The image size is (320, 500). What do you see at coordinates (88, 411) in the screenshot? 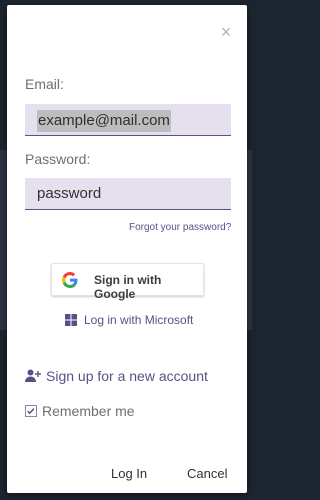
I see `remember-me-label: Remember me` at bounding box center [88, 411].